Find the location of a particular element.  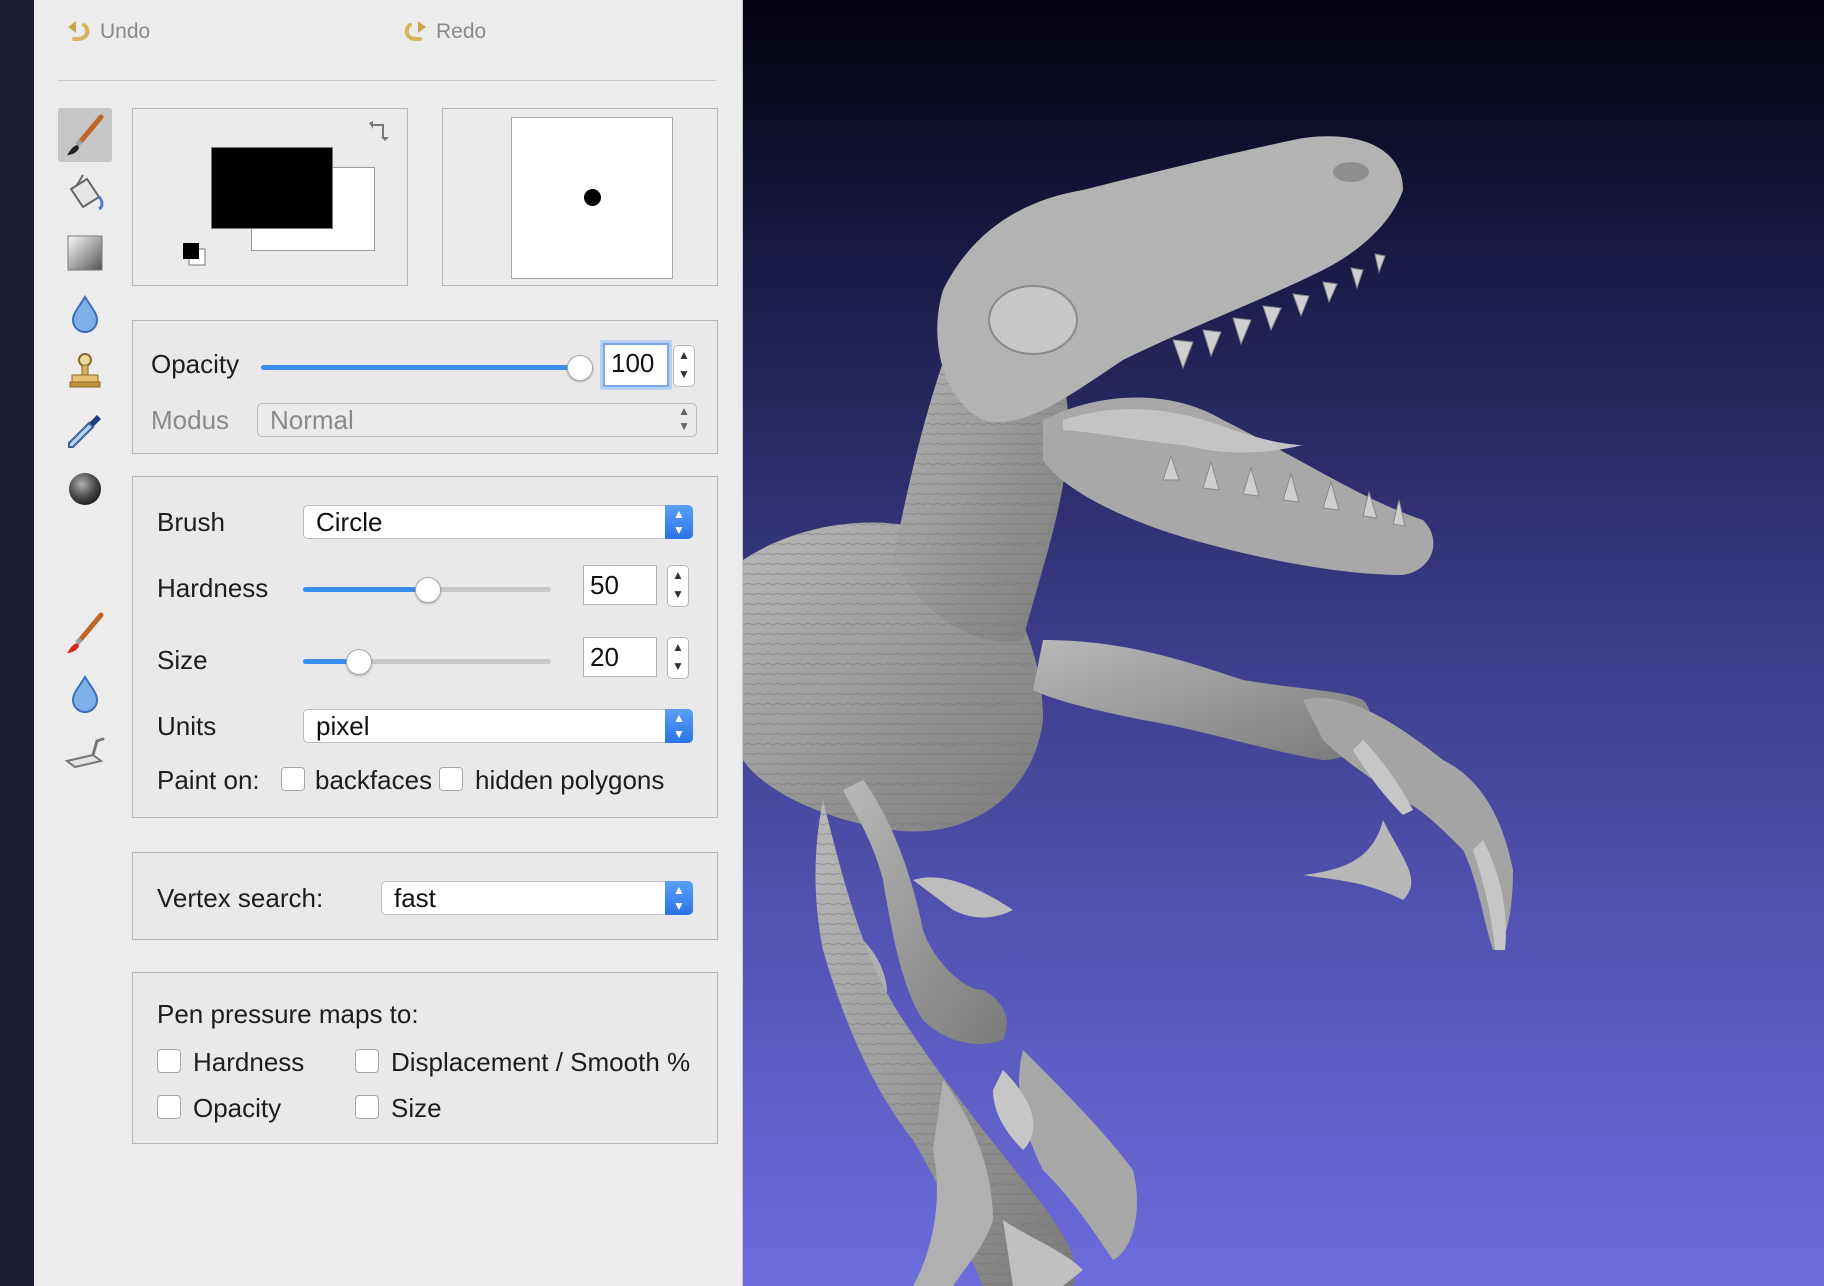

backfaces-label: backfaces is located at coordinates (373, 780).